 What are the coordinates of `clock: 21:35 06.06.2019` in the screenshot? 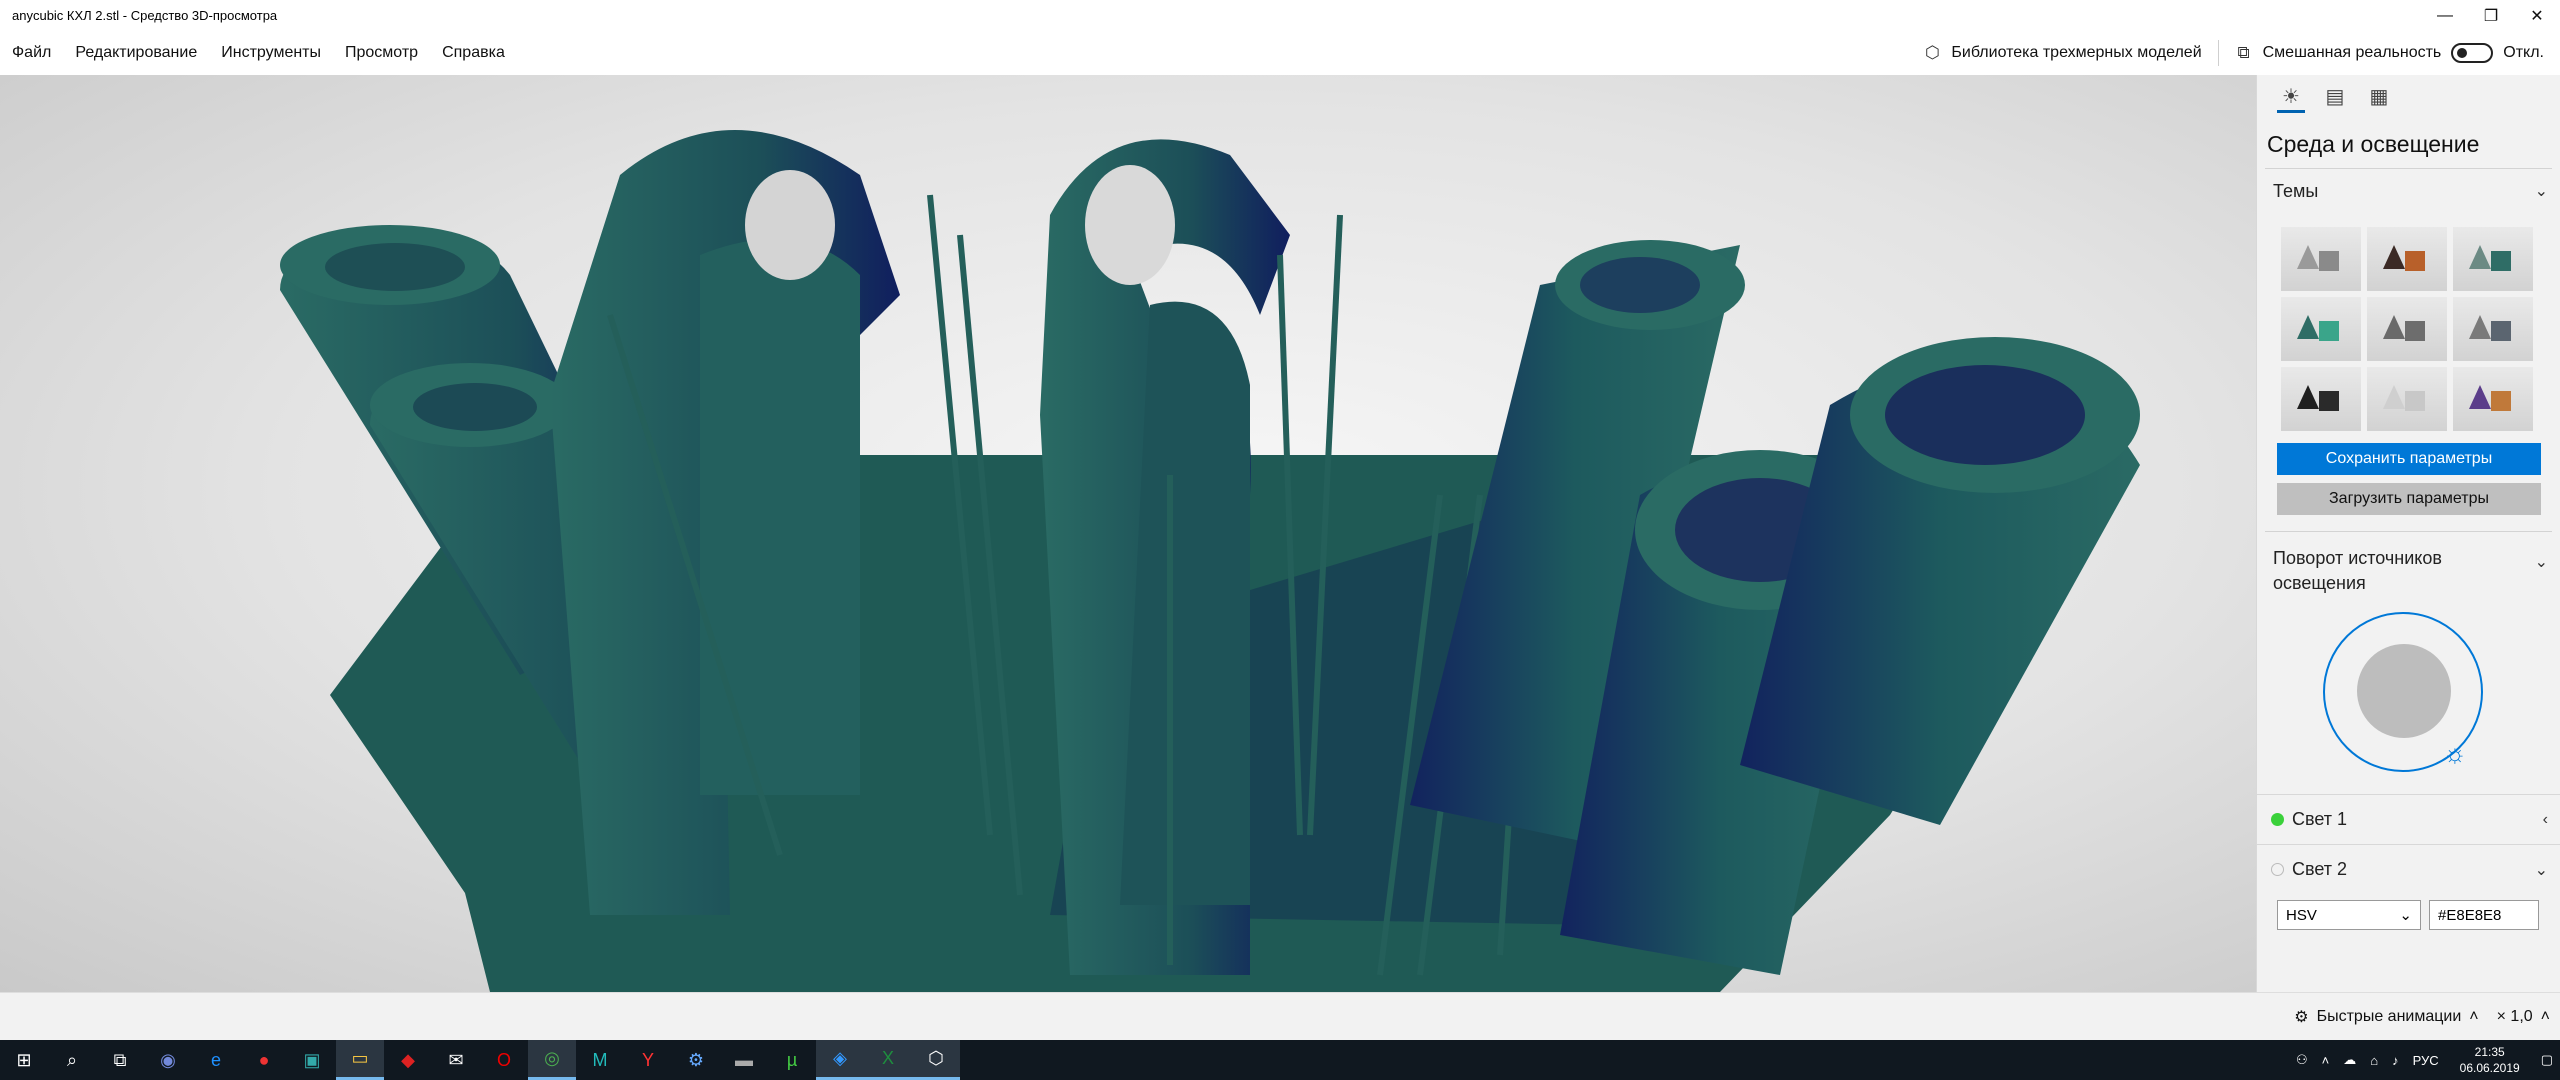 It's located at (2490, 1060).